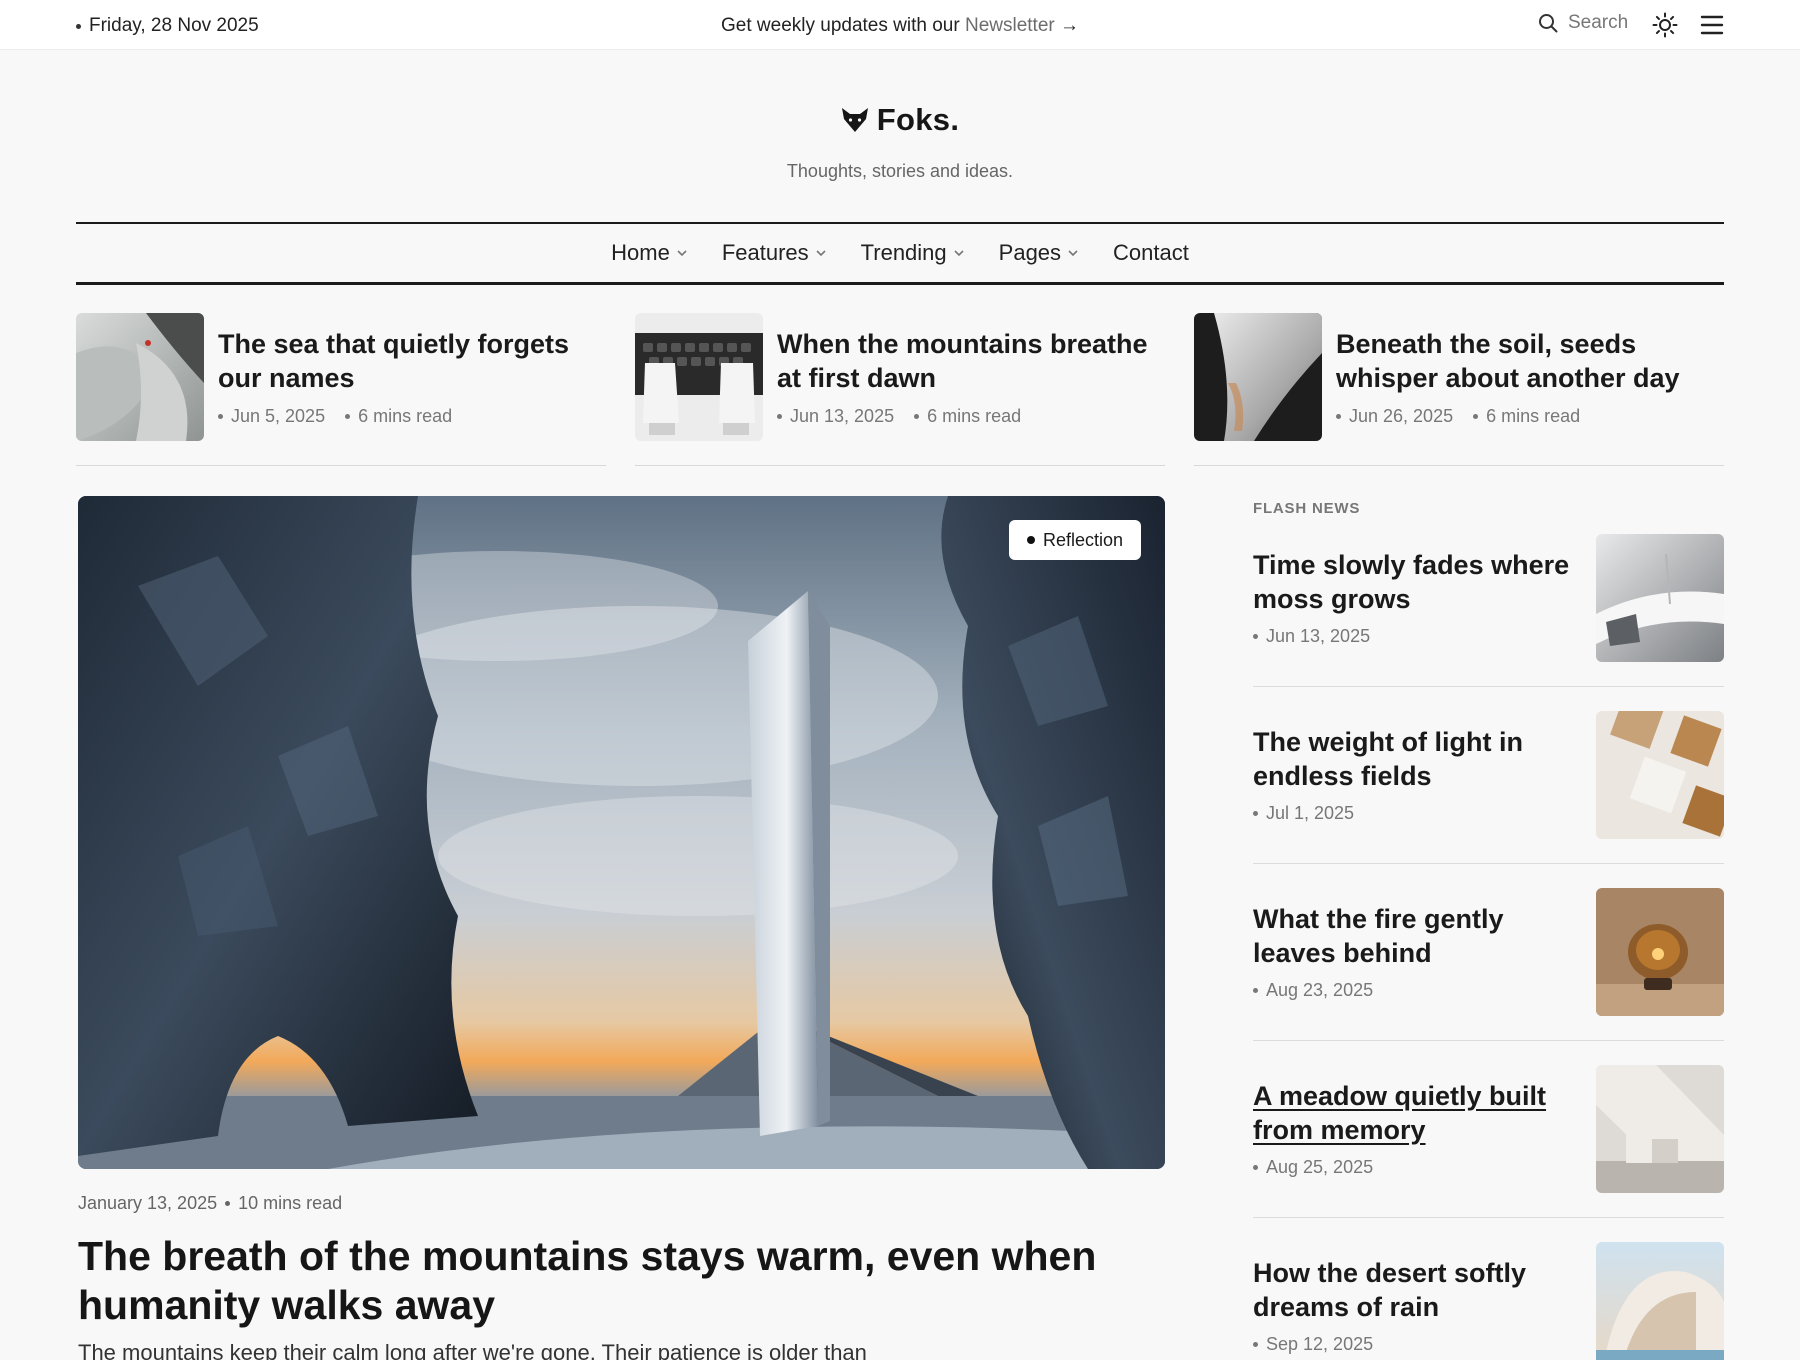 This screenshot has height=1360, width=1800. Describe the element at coordinates (1418, 759) in the screenshot. I see `flash-news-title: The weight of light in endless fields` at that location.